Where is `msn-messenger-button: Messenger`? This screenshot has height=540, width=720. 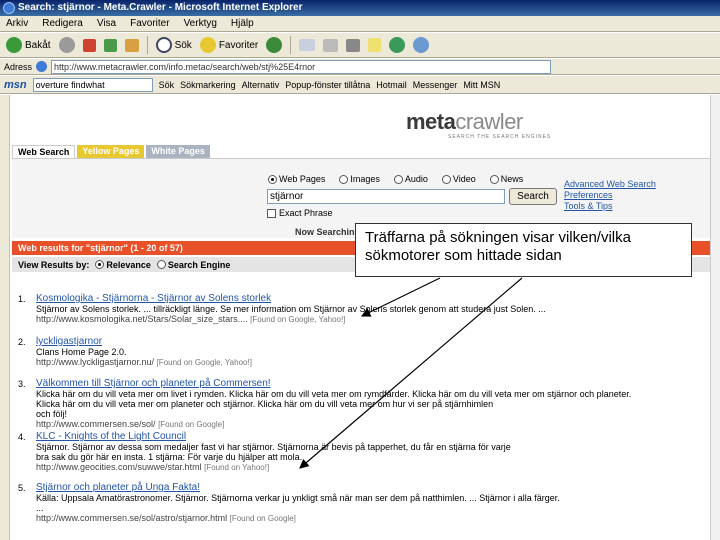
msn-messenger-button: Messenger is located at coordinates (435, 85).